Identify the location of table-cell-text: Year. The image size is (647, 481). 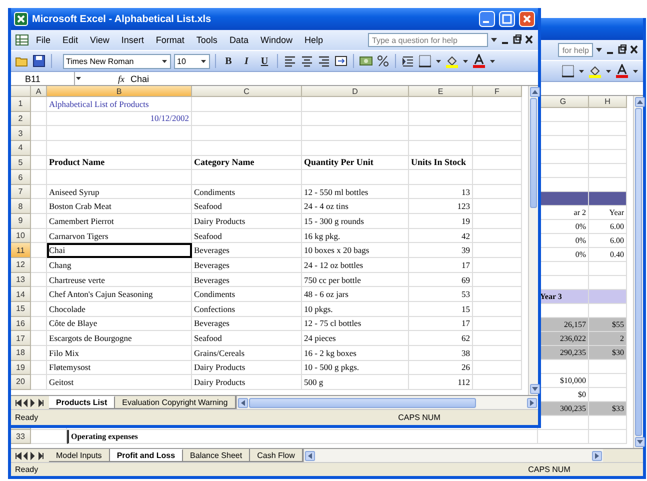
(616, 212).